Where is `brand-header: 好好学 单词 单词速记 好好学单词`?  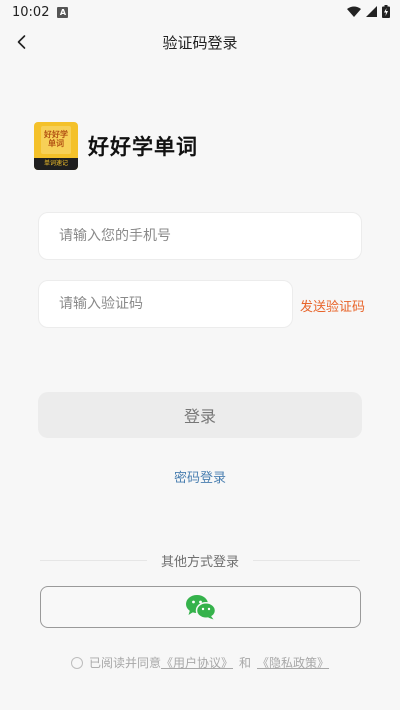 brand-header: 好好学 单词 单词速记 好好学单词 is located at coordinates (116, 146).